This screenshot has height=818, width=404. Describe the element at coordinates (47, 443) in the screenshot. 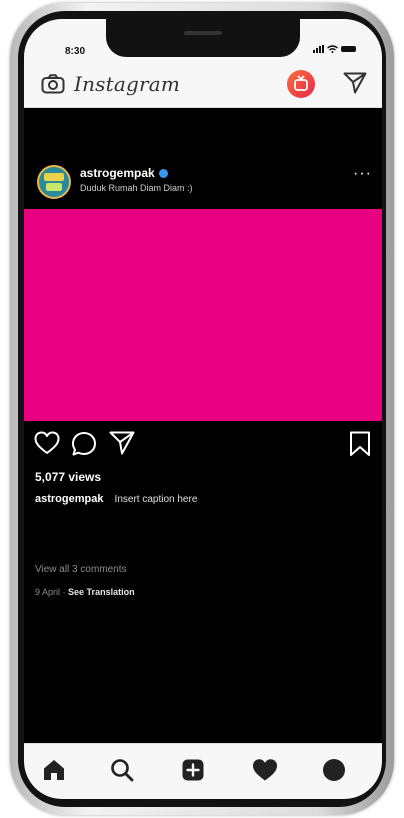

I see `heart-icon` at that location.